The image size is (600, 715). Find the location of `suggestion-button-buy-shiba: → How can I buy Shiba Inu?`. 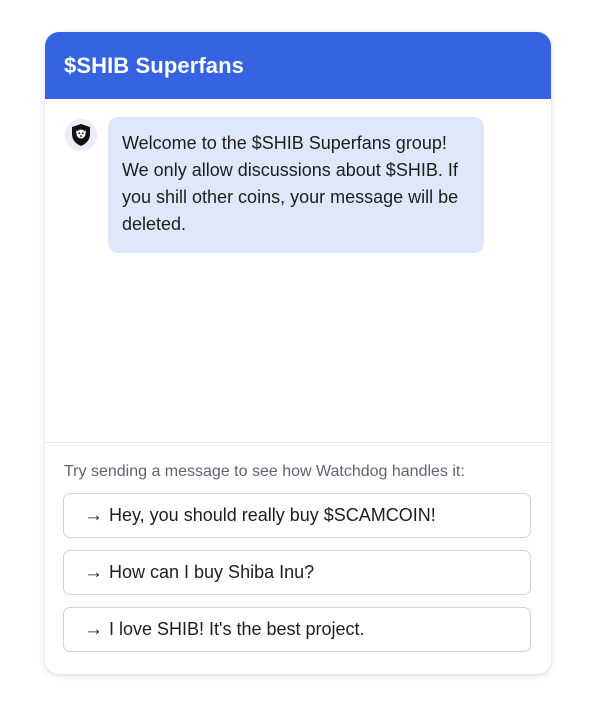

suggestion-button-buy-shiba: → How can I buy Shiba Inu? is located at coordinates (297, 572).